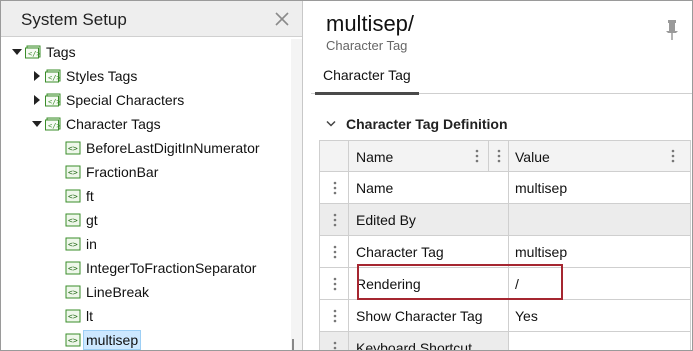 The width and height of the screenshot is (693, 351). Describe the element at coordinates (82, 220) in the screenshot. I see `tree-item-character-tag: <> gt` at that location.